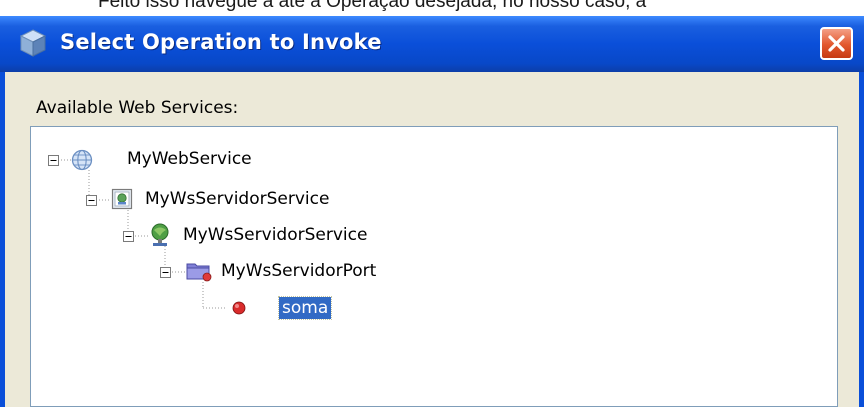  What do you see at coordinates (137, 108) in the screenshot?
I see `available-services-label: Available Web Services:` at bounding box center [137, 108].